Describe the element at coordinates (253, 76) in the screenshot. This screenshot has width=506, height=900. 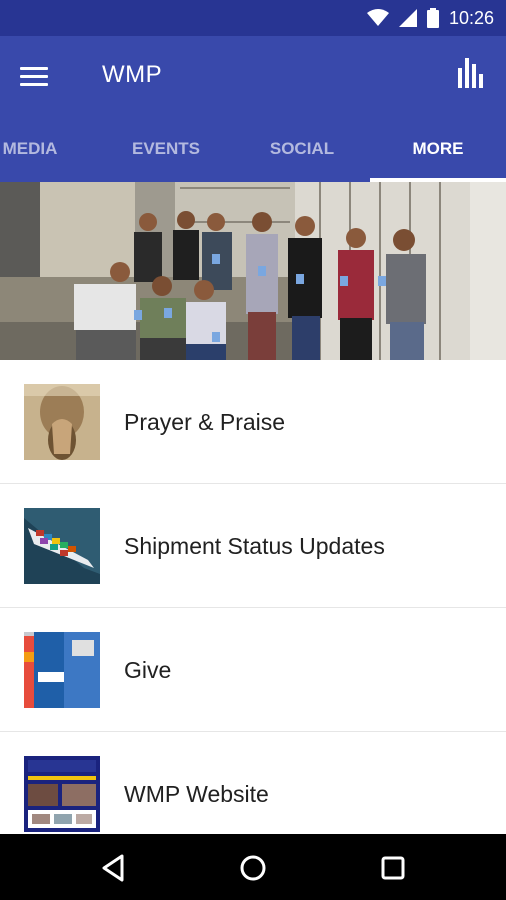
I see `app-bar: WMP` at that location.